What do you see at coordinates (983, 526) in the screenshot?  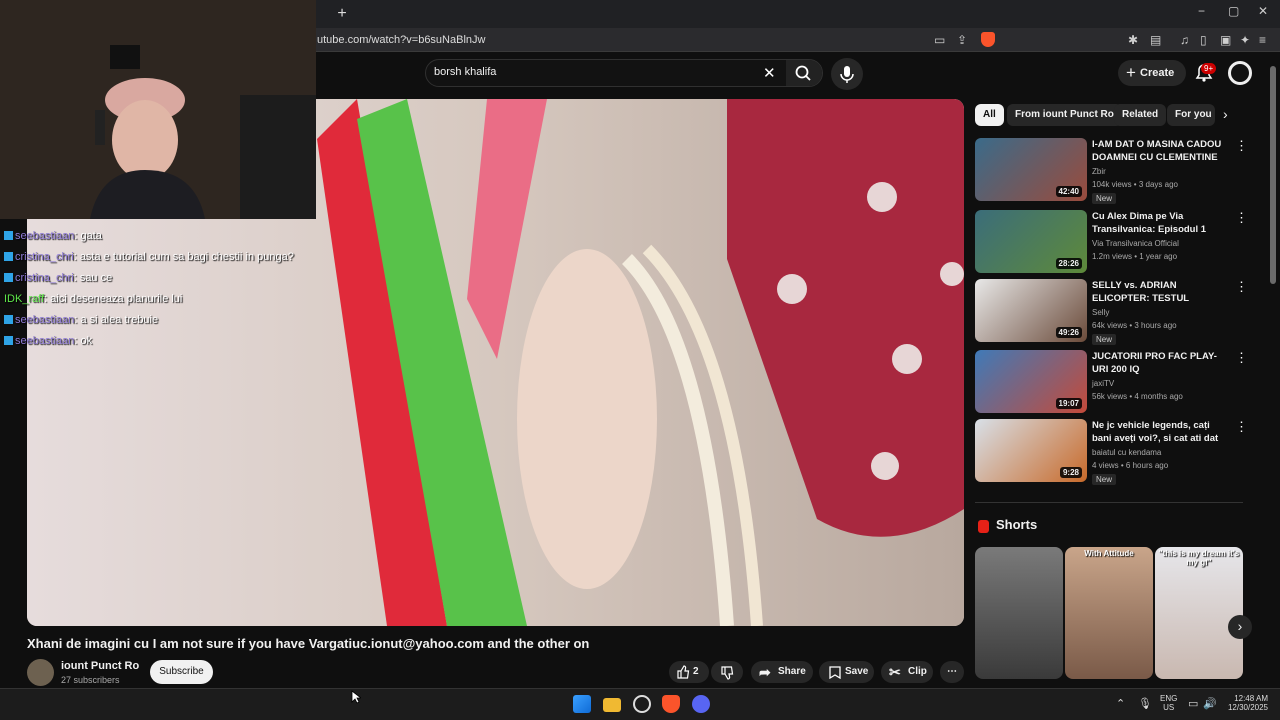 I see `shorts-logo-icon` at bounding box center [983, 526].